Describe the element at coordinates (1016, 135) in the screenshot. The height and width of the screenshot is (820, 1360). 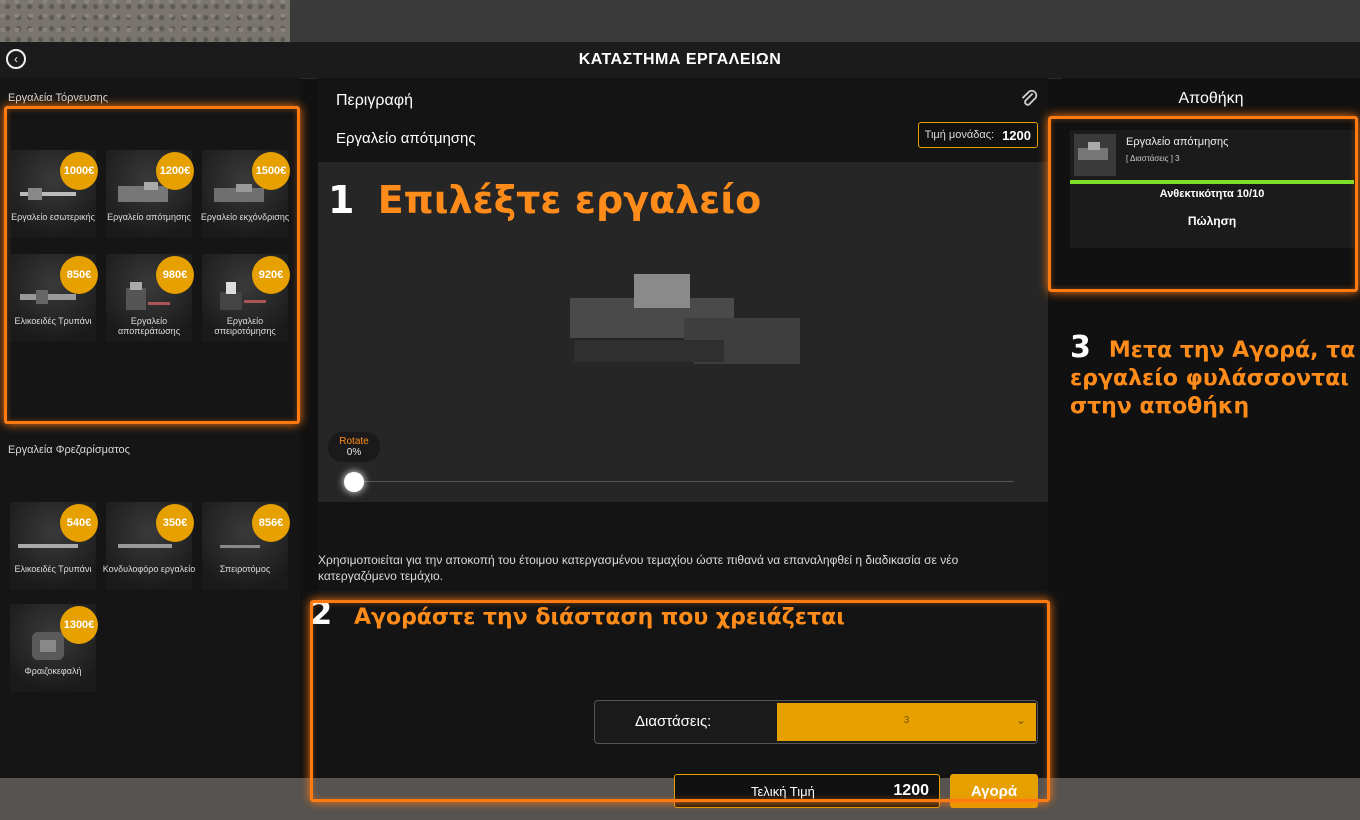
I see `unit-price-value: 1200` at that location.